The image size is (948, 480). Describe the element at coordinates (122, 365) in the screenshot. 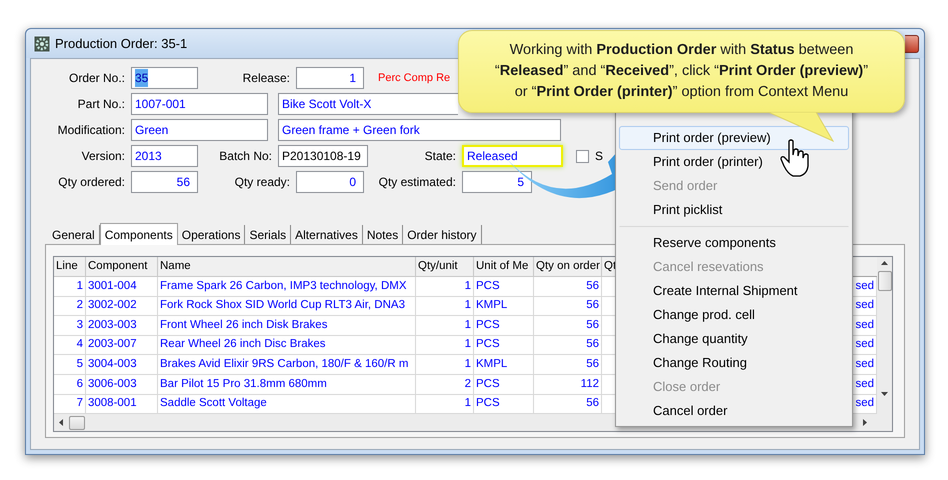

I see `table-cell: 3004-003` at that location.